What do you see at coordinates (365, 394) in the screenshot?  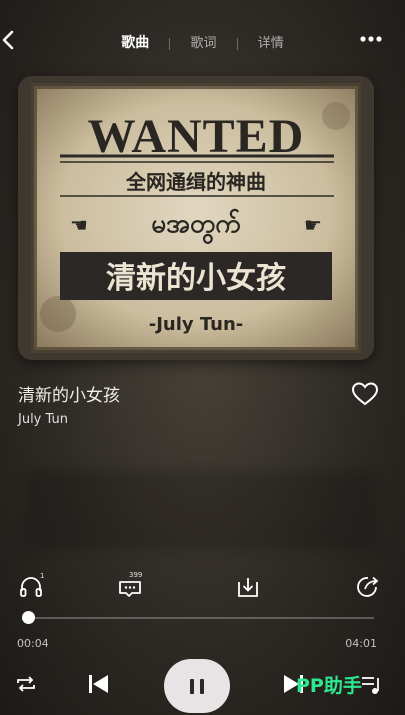 I see `heart-icon` at bounding box center [365, 394].